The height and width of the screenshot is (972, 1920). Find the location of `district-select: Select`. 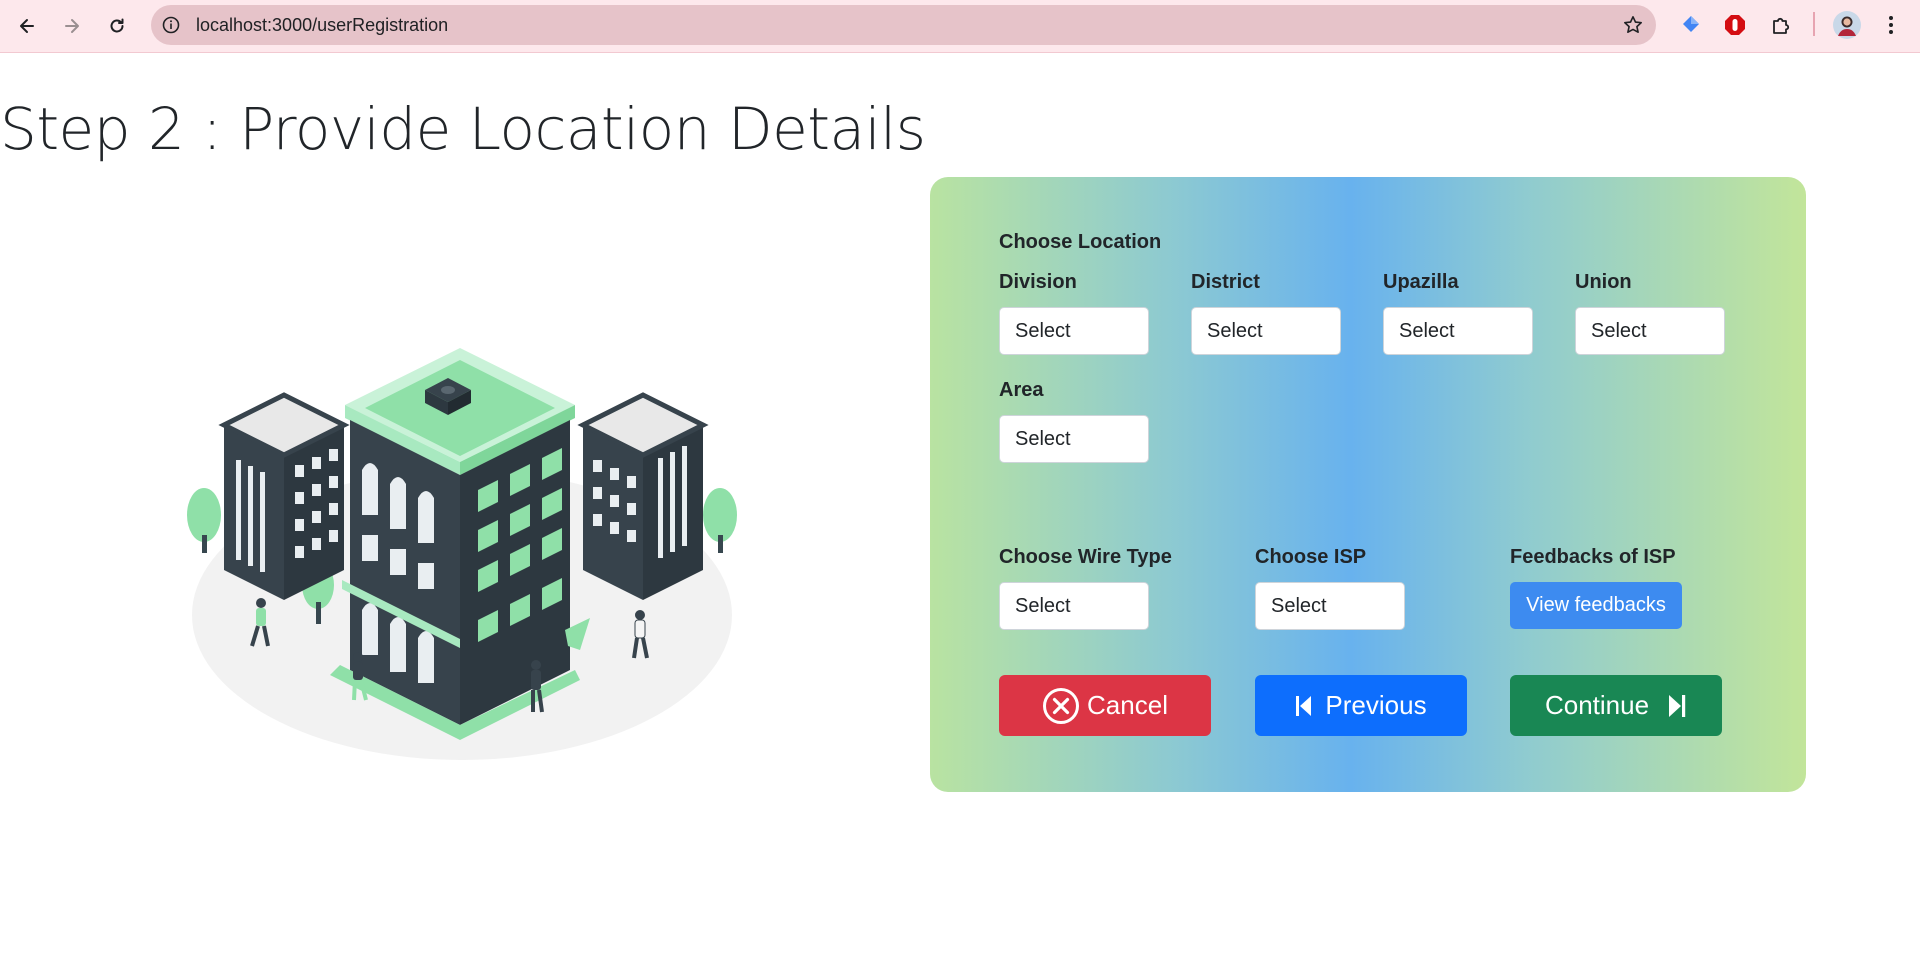

district-select: Select is located at coordinates (1266, 331).